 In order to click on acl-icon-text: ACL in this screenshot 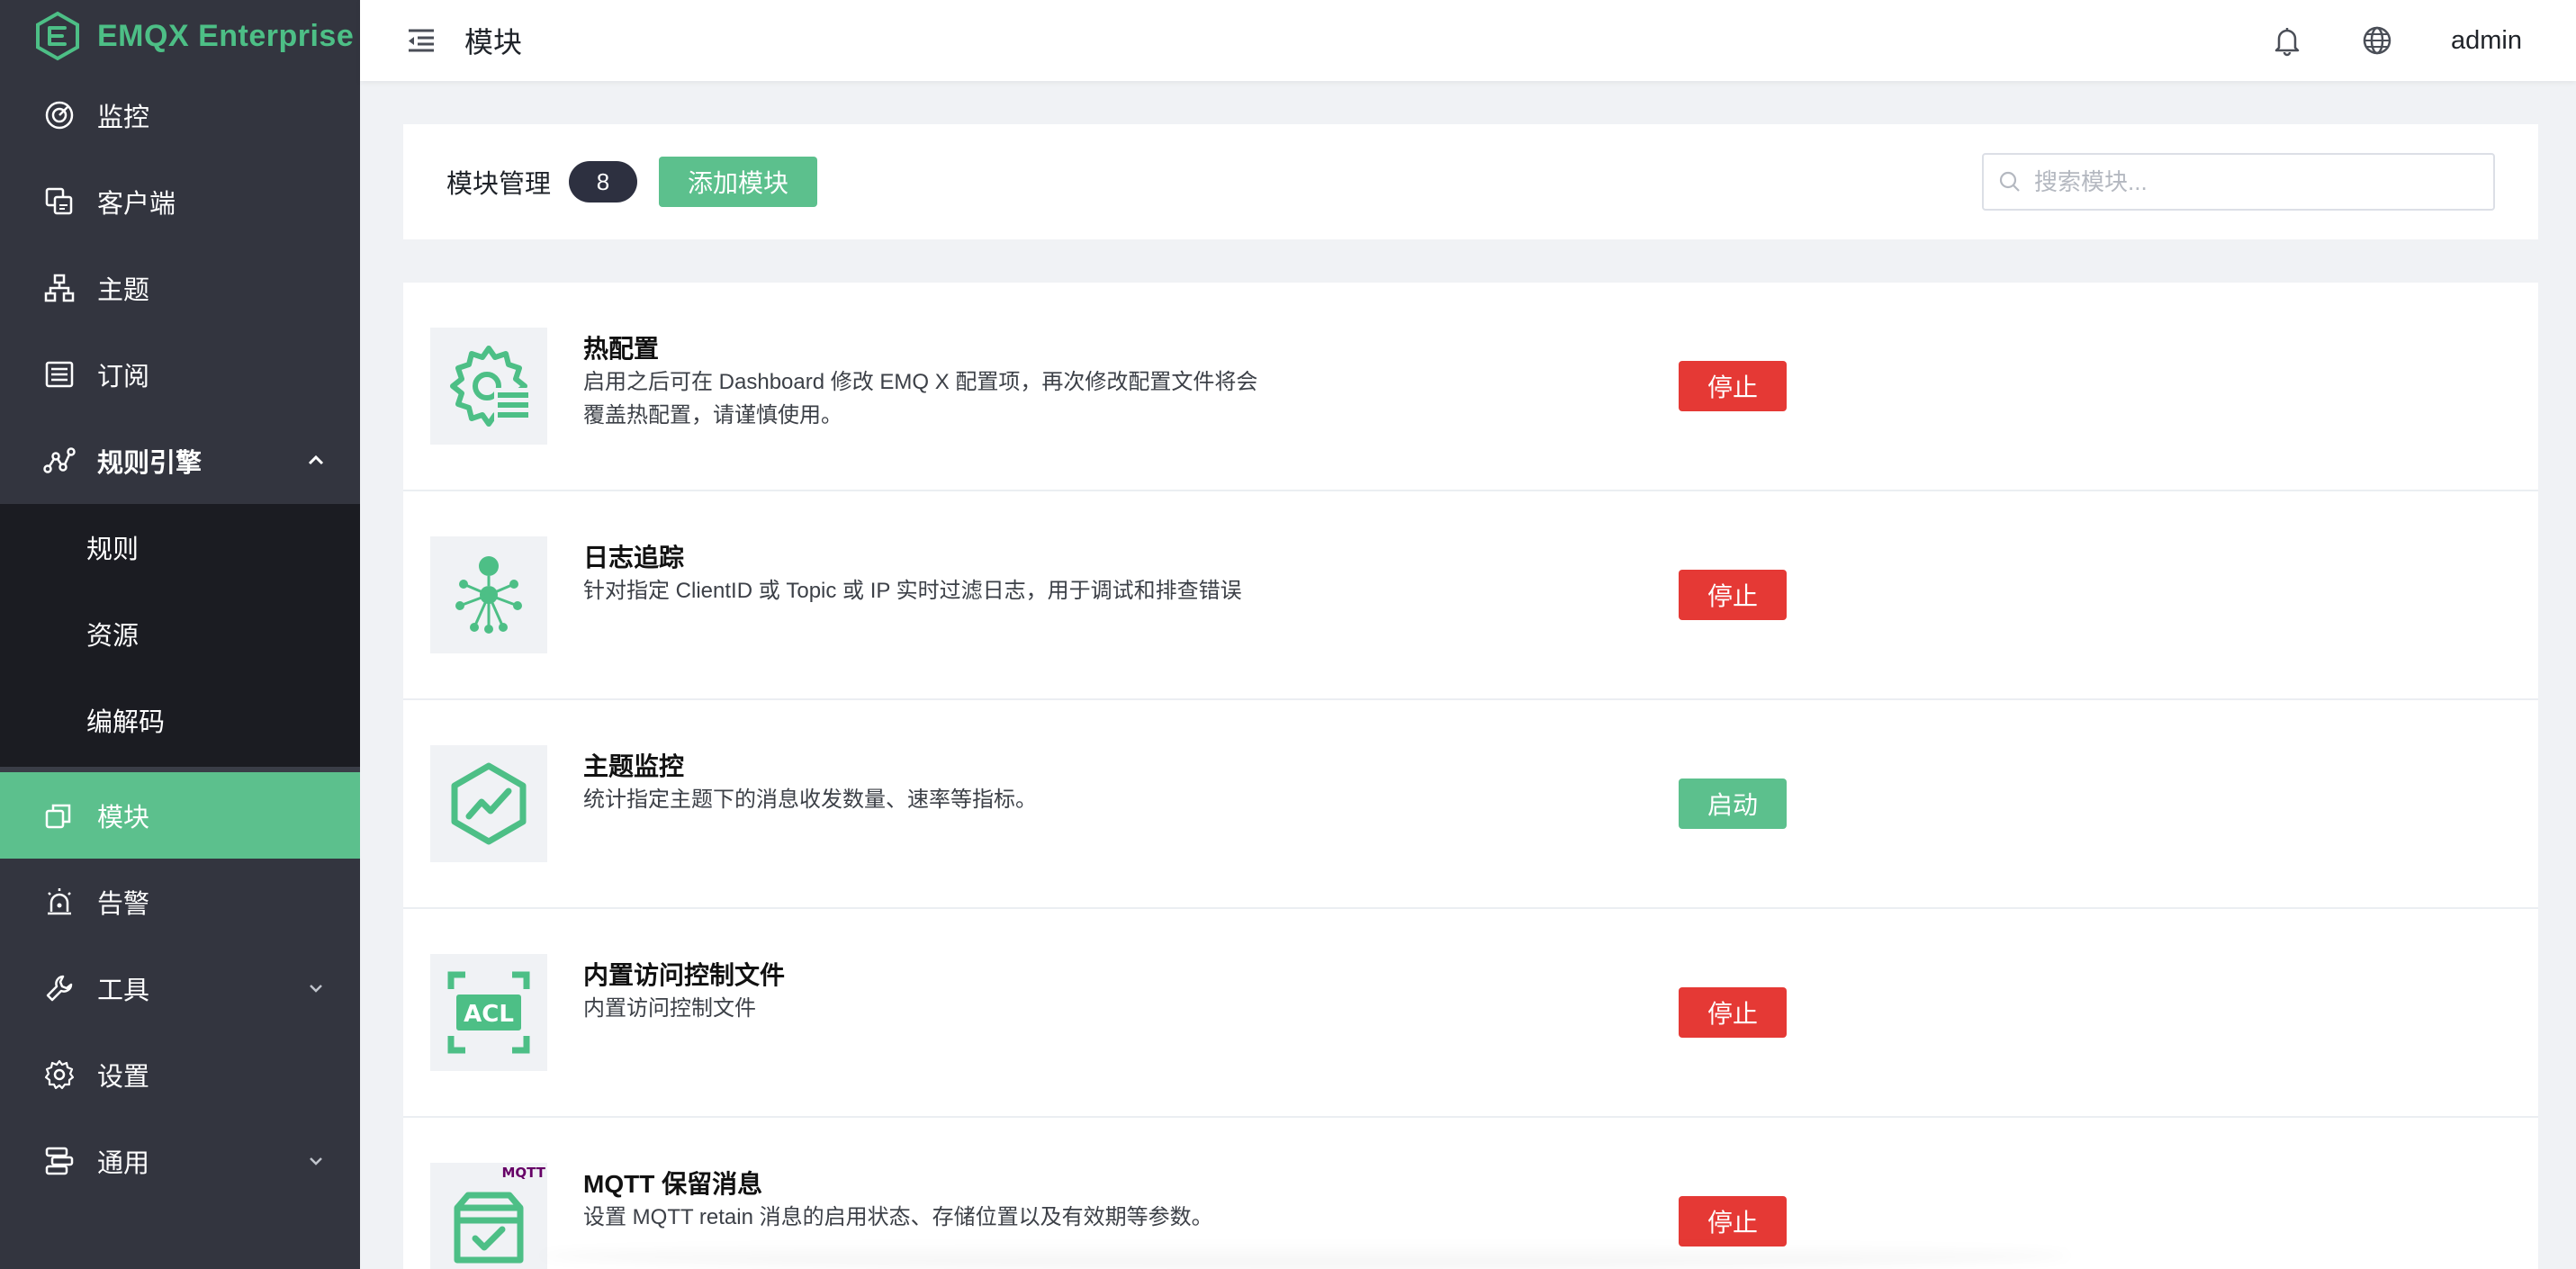, I will do `click(489, 1014)`.